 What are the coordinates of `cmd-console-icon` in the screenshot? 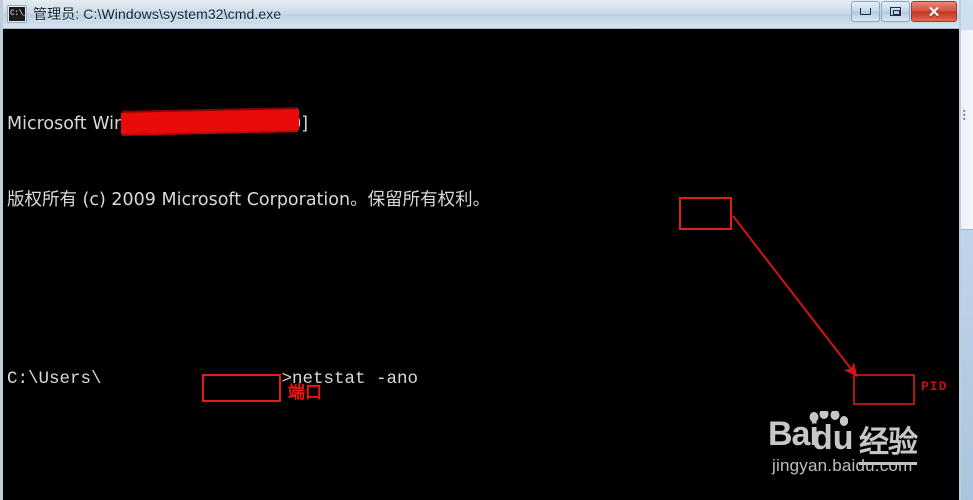 It's located at (17, 14).